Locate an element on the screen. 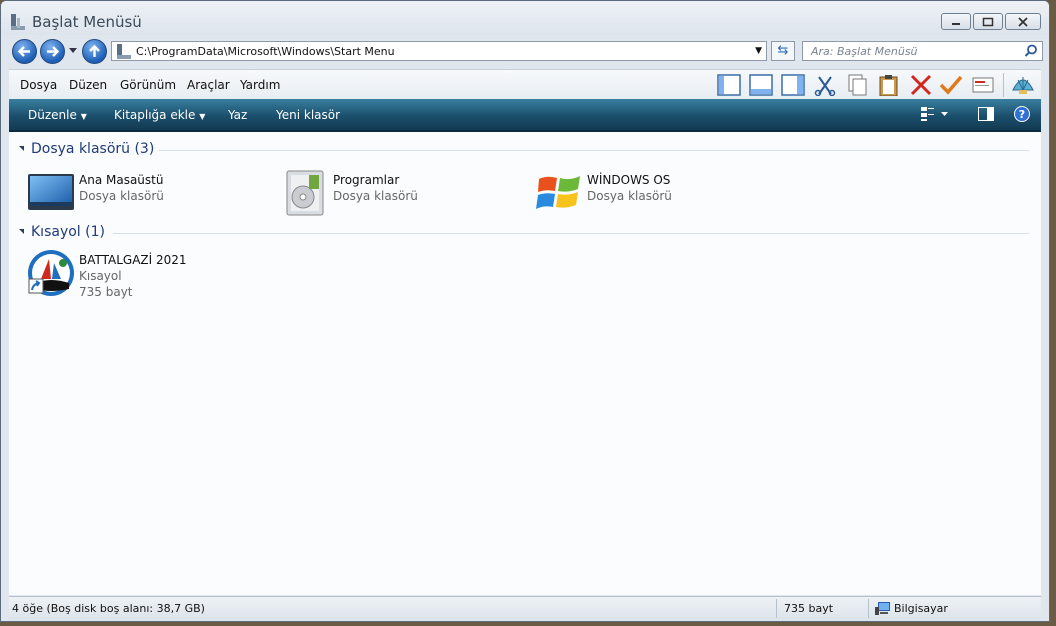  new-folder-button: Yeni klasör is located at coordinates (308, 115).